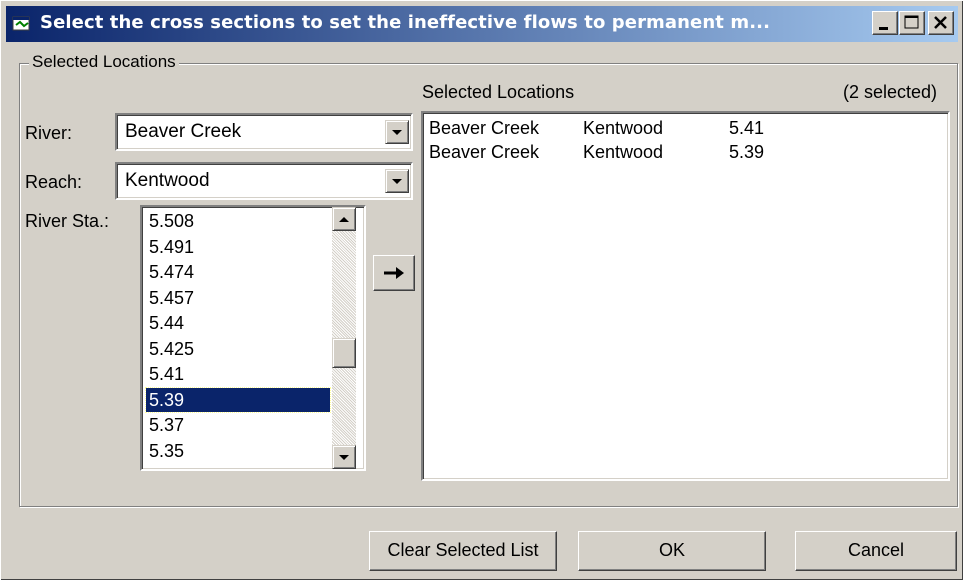 This screenshot has height=581, width=964. I want to click on river-combobox: Beaver Creek, so click(264, 132).